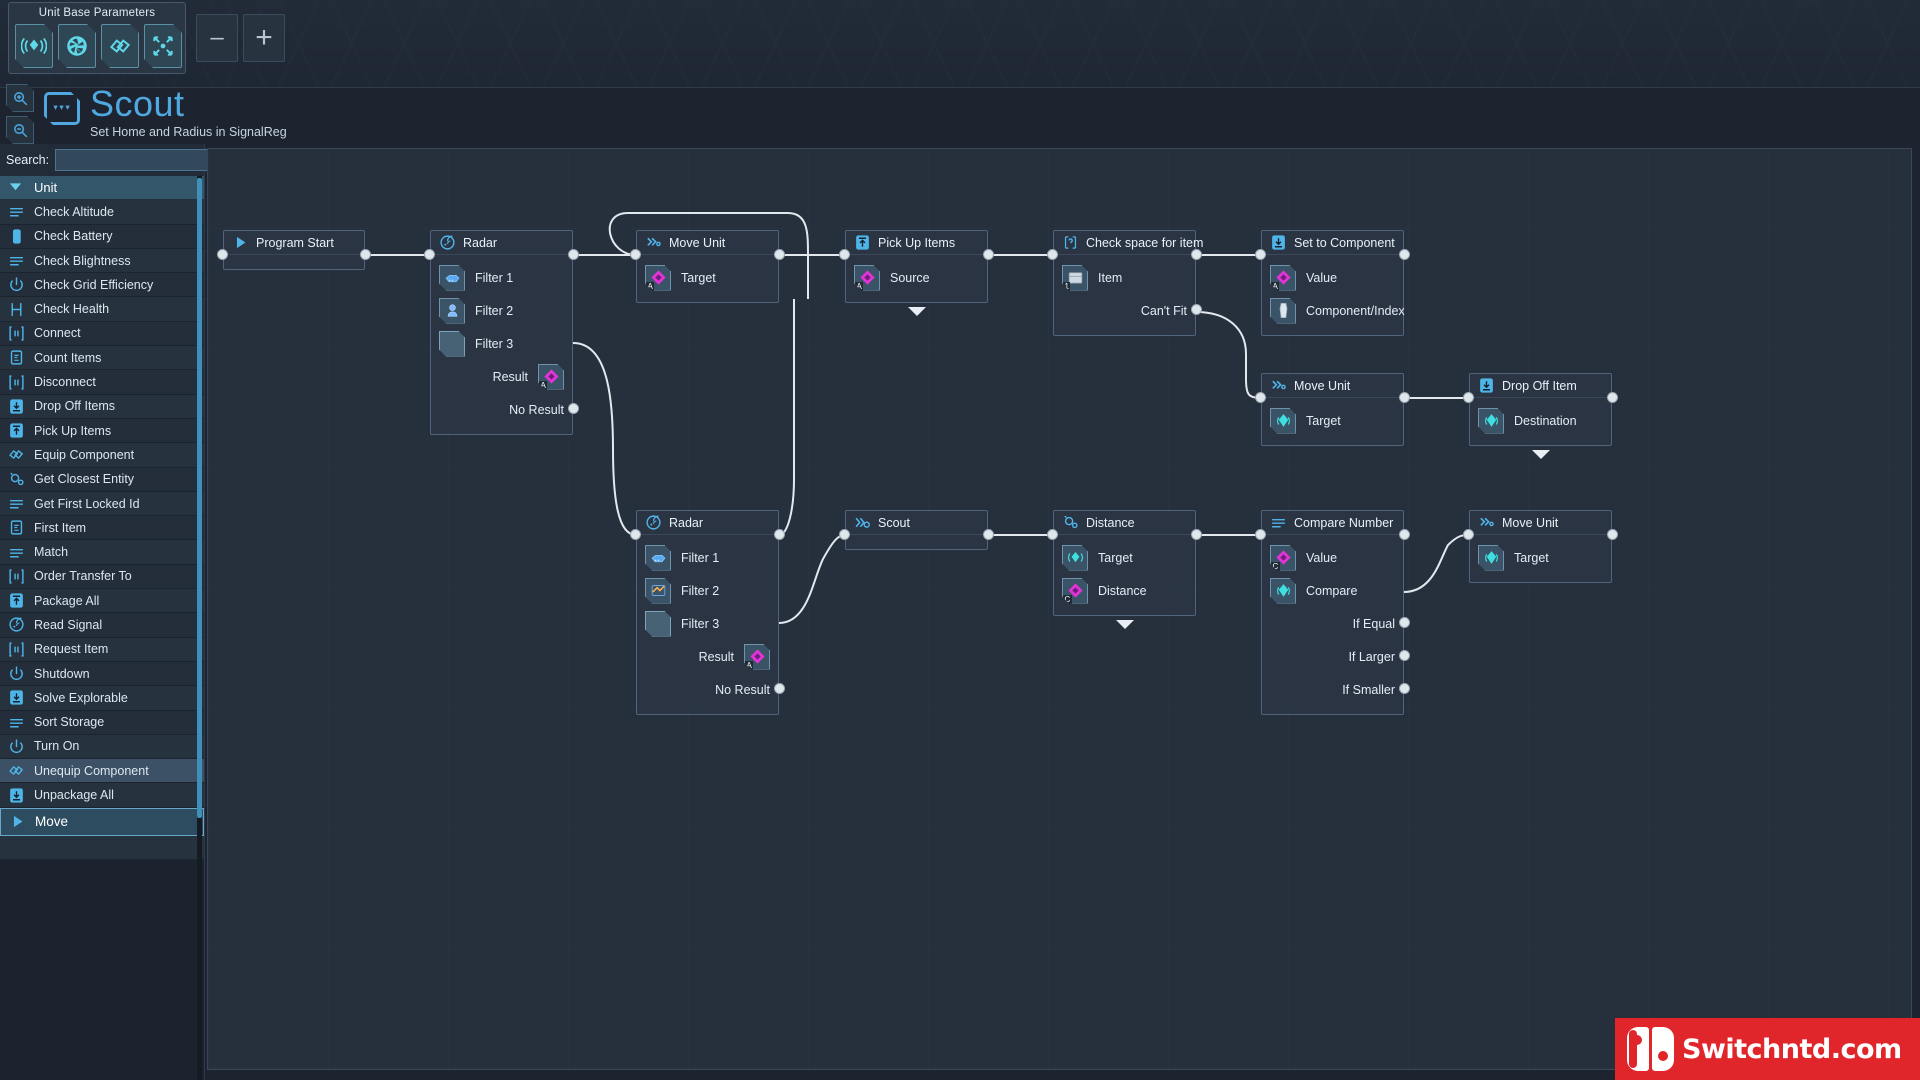  I want to click on zoom-out-icon-button, so click(20, 130).